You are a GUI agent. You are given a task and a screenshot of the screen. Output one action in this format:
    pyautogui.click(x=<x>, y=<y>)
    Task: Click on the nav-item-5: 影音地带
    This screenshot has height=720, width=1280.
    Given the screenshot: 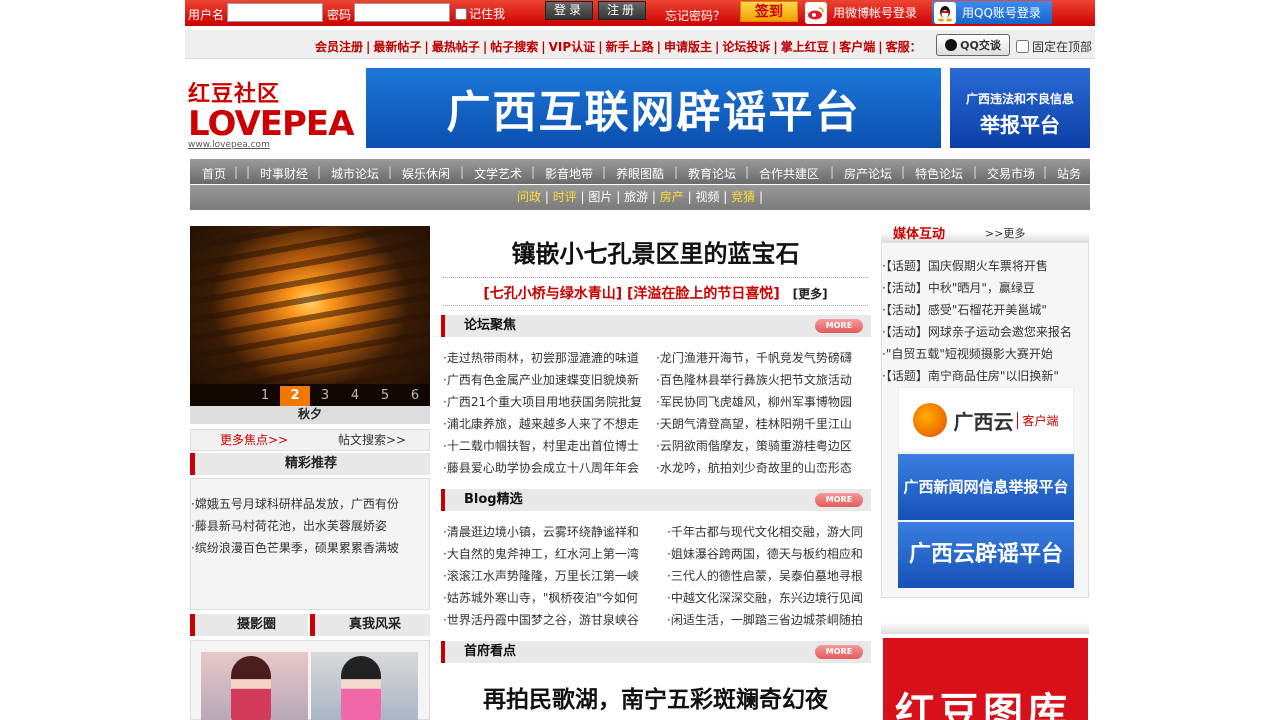 What is the action you would take?
    pyautogui.click(x=569, y=173)
    